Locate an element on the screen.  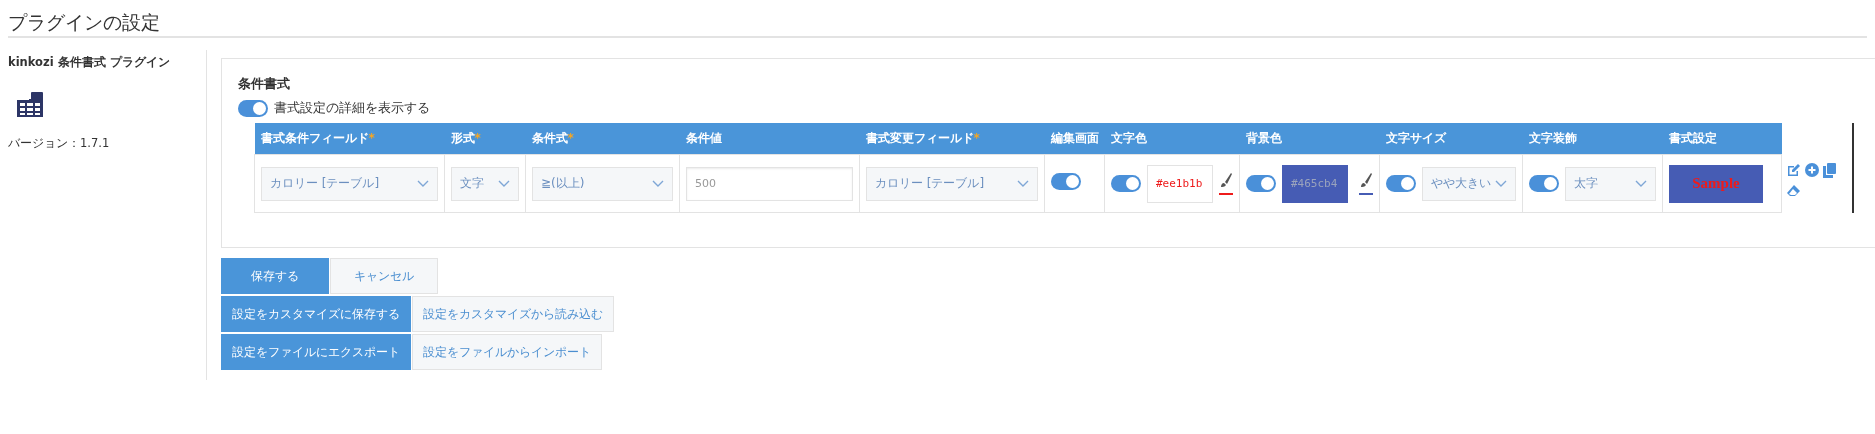
color-input: #465cb4 is located at coordinates (1315, 183).